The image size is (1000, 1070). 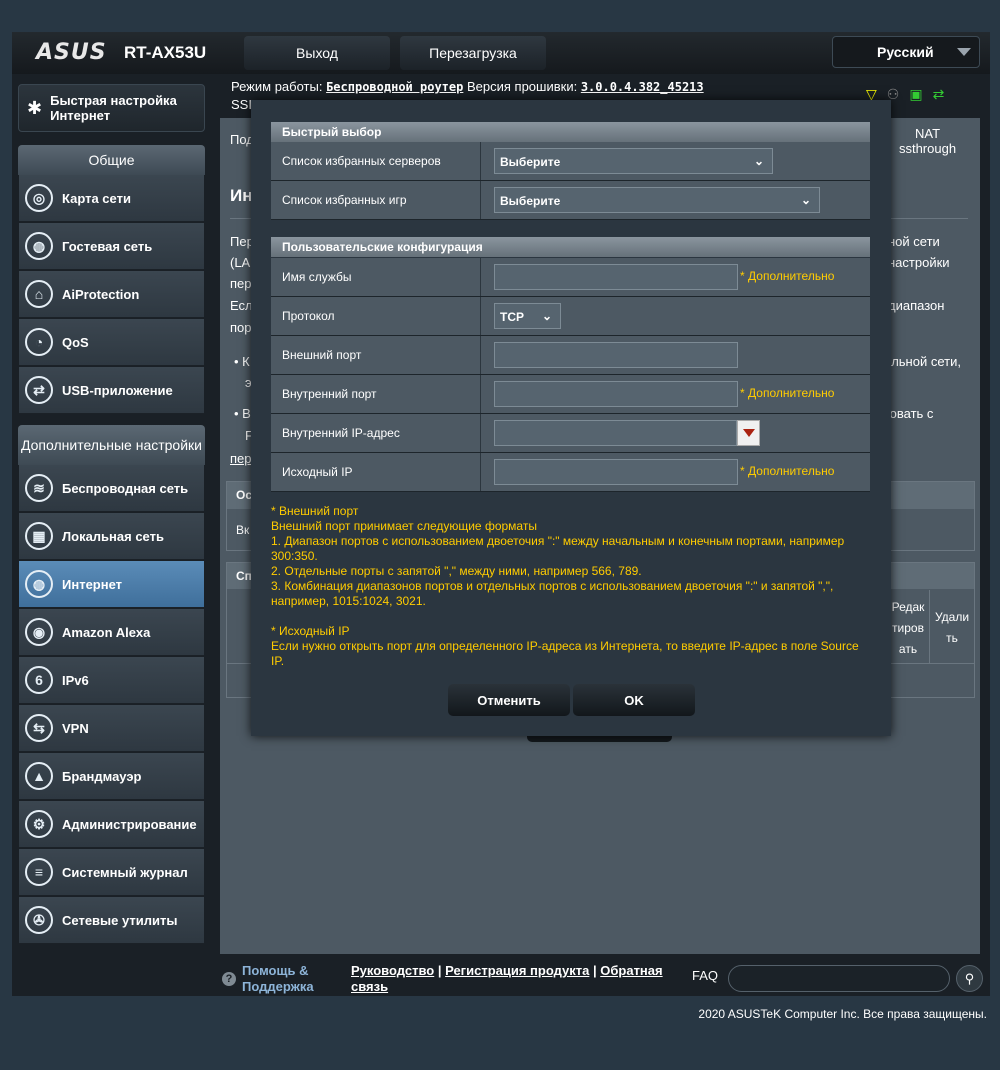 I want to click on tab-nat-line2: ssthrough, so click(x=927, y=148).